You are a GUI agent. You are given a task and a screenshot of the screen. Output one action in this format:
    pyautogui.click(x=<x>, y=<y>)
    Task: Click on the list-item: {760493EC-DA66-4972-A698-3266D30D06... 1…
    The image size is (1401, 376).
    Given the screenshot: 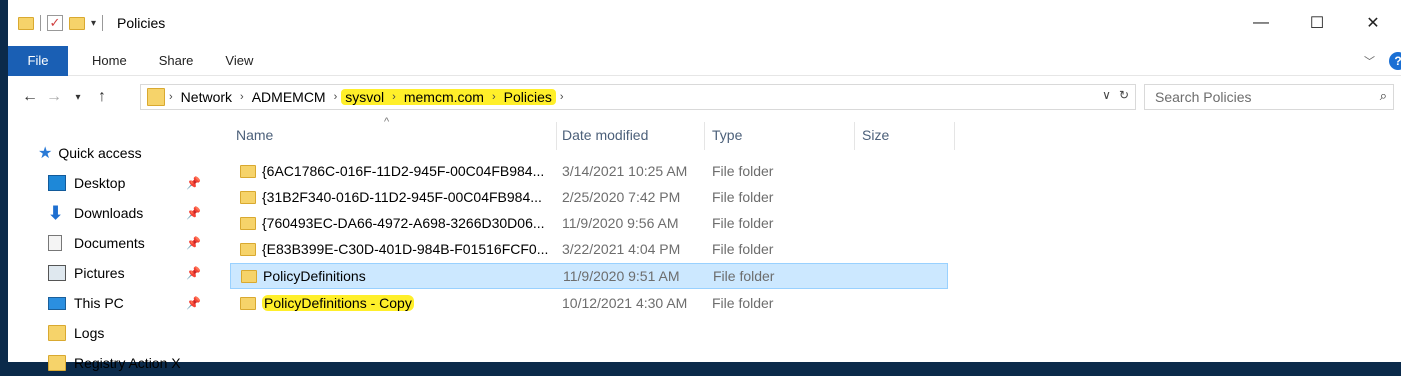 What is the action you would take?
    pyautogui.click(x=589, y=223)
    